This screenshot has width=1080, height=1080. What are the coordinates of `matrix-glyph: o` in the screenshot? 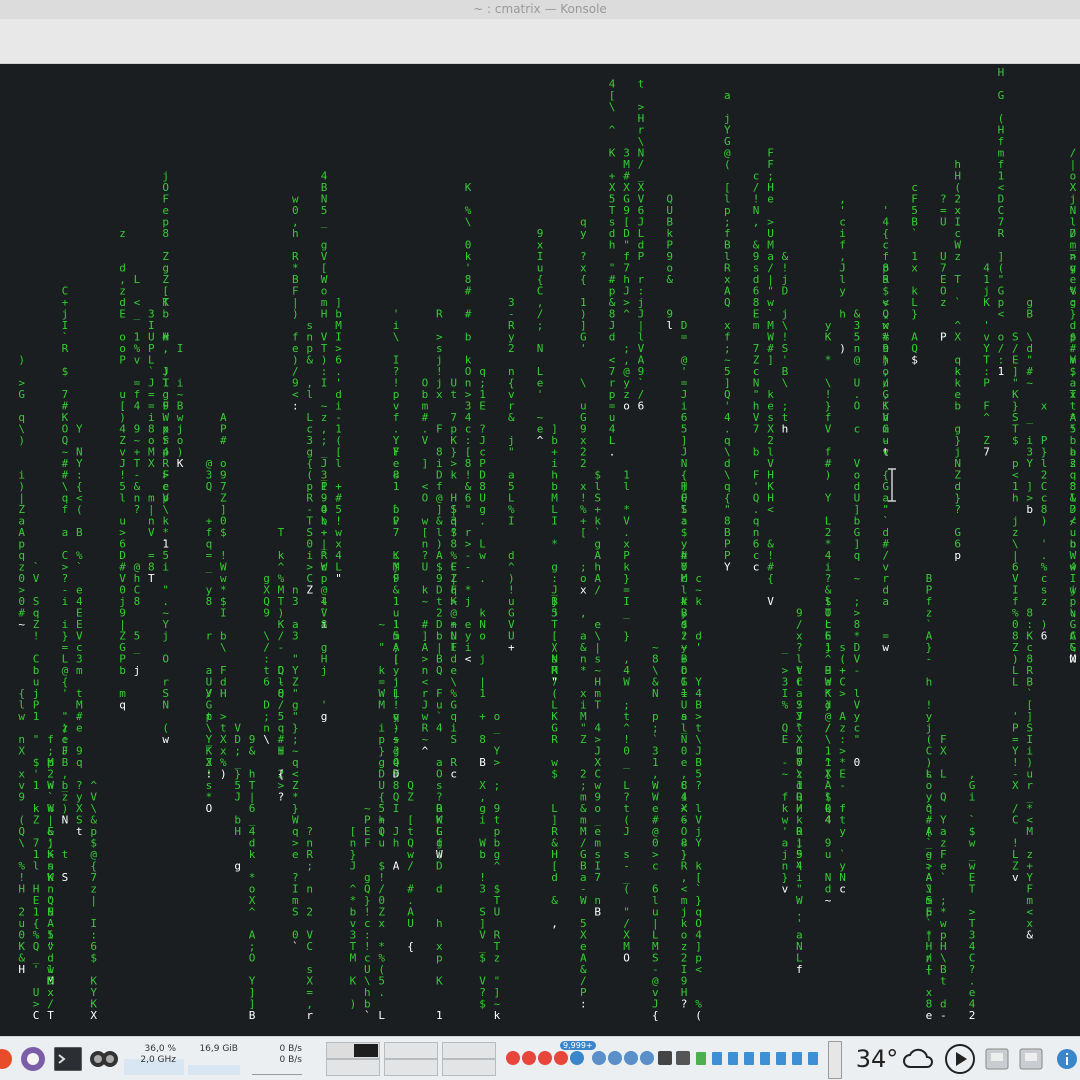 It's located at (482, 636).